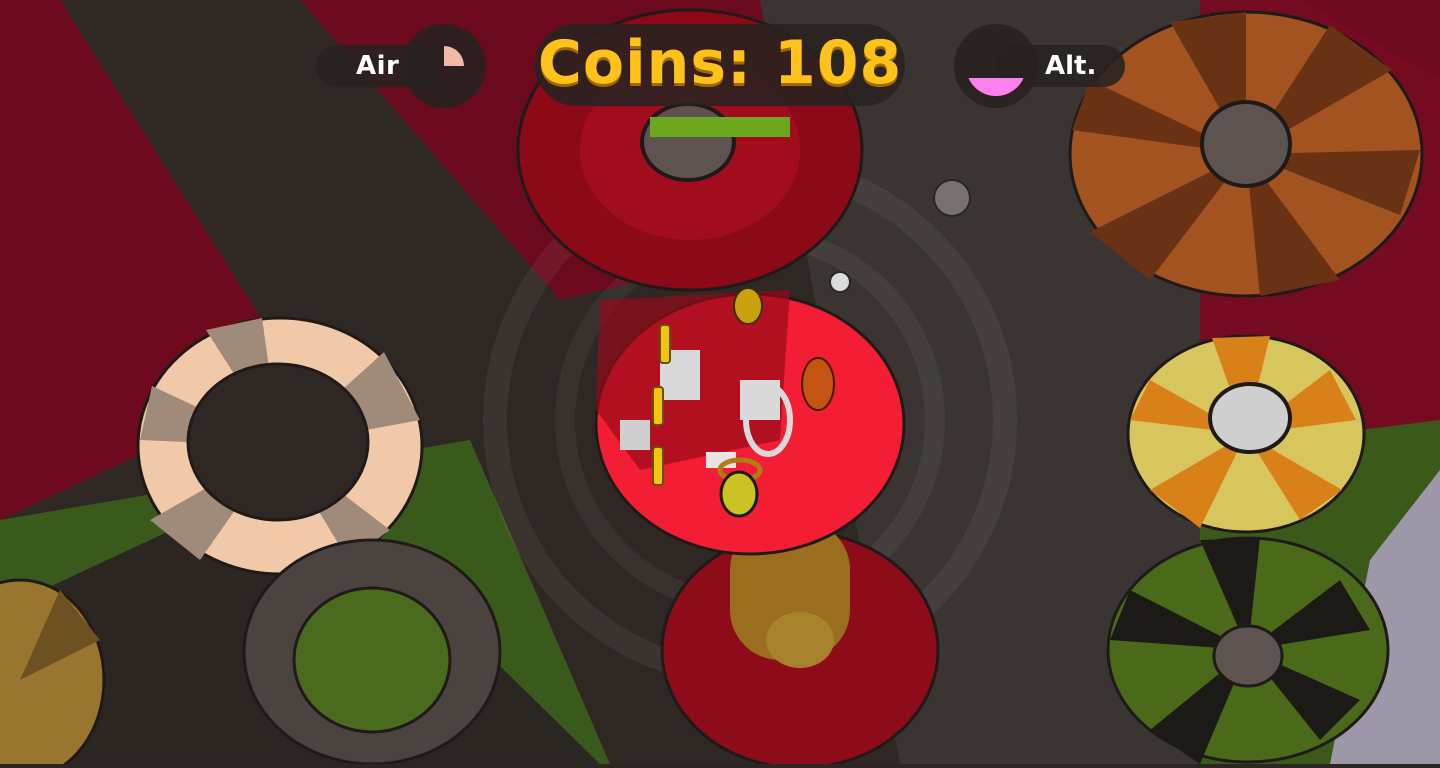 The image size is (1440, 768). What do you see at coordinates (688, 142) in the screenshot?
I see `grey-post-top` at bounding box center [688, 142].